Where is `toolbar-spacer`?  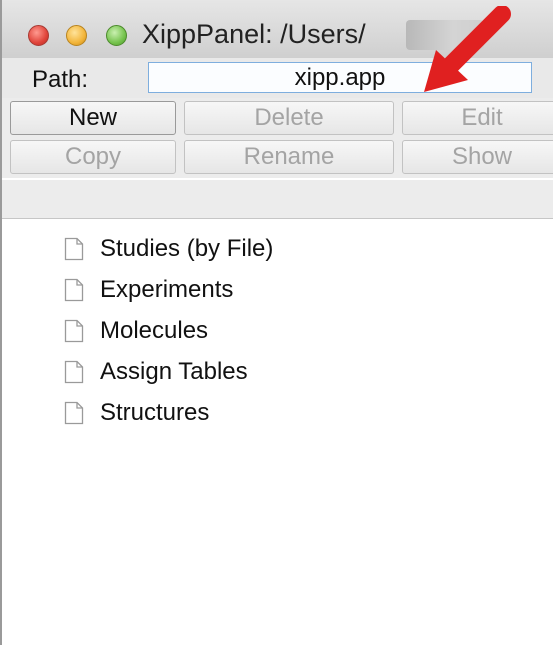 toolbar-spacer is located at coordinates (277, 199).